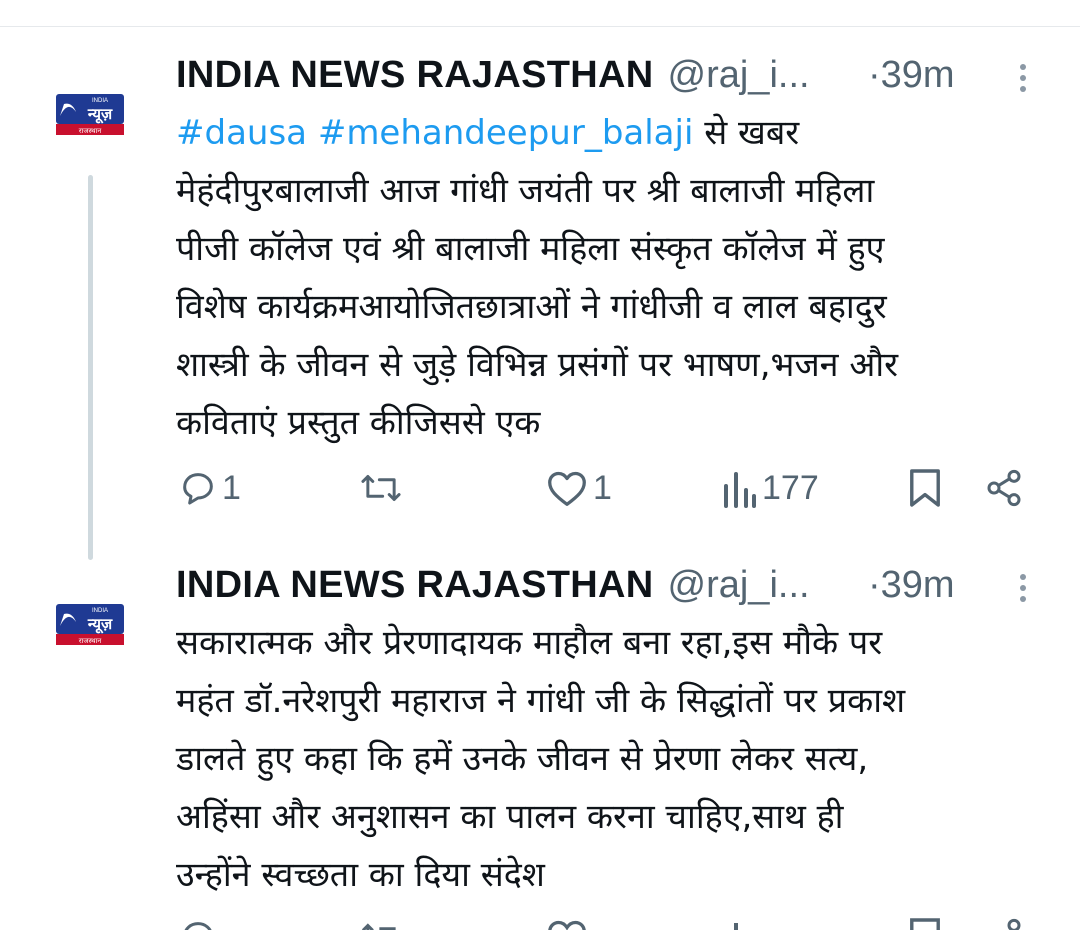  Describe the element at coordinates (602, 487) in the screenshot. I see `like-count: 1` at that location.